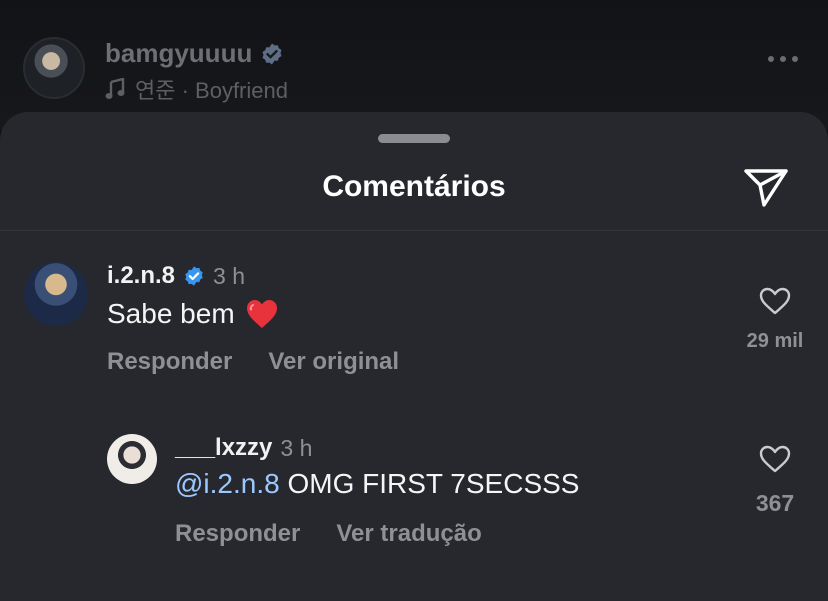  What do you see at coordinates (211, 90) in the screenshot?
I see `music-label: 연준 · Boyfriend` at bounding box center [211, 90].